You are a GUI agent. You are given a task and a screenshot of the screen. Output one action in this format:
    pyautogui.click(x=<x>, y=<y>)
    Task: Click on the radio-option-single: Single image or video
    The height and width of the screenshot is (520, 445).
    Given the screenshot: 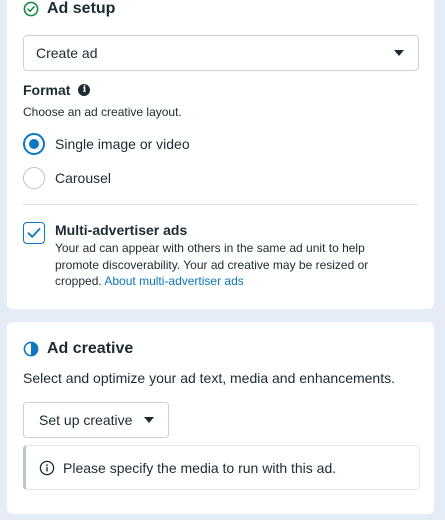 What is the action you would take?
    pyautogui.click(x=106, y=144)
    